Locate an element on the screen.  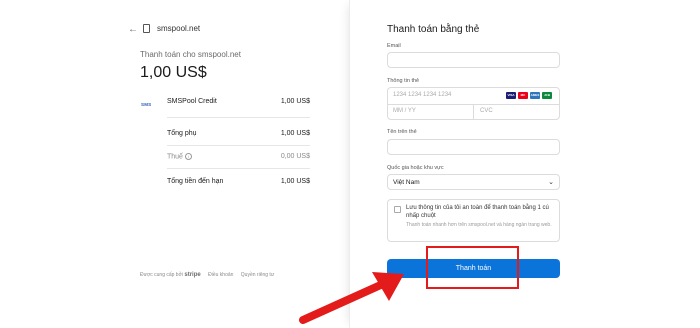
red-arrow-annotation is located at coordinates (351, 298).